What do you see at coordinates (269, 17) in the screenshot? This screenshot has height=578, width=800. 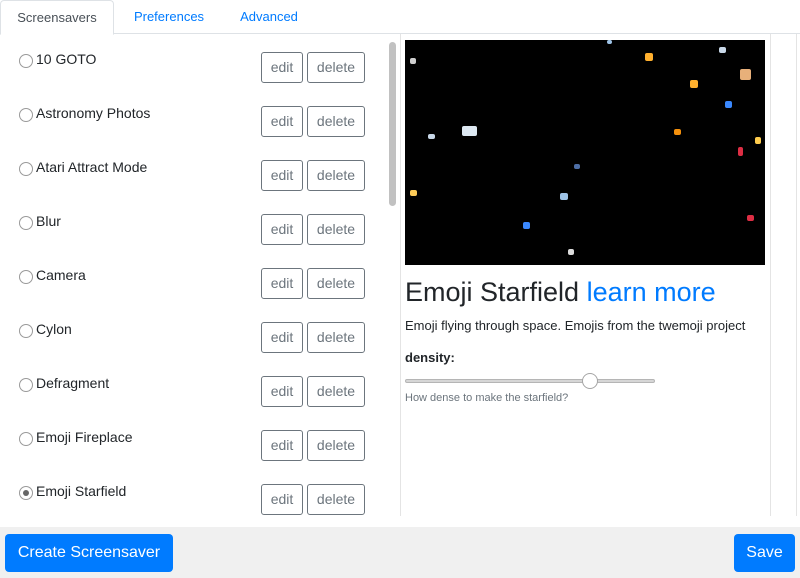 I see `tab-advanced: Advanced` at bounding box center [269, 17].